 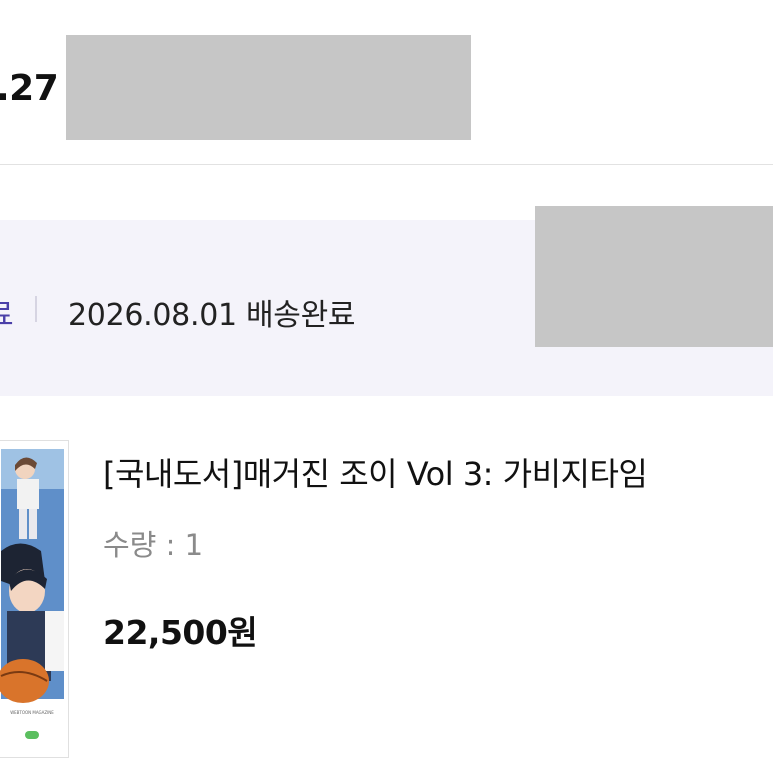 I want to click on delivery-status-label: 료, so click(x=7, y=312).